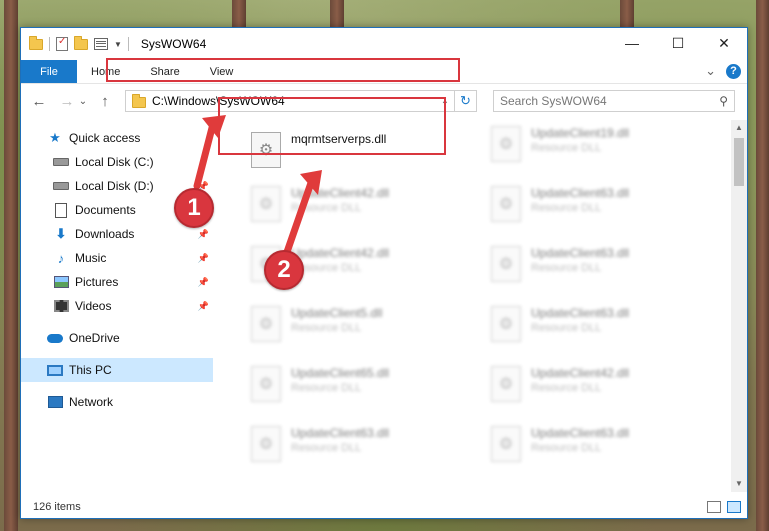 This screenshot has width=769, height=531. What do you see at coordinates (118, 44) in the screenshot?
I see `qat-dropdown-icon: ▼` at bounding box center [118, 44].